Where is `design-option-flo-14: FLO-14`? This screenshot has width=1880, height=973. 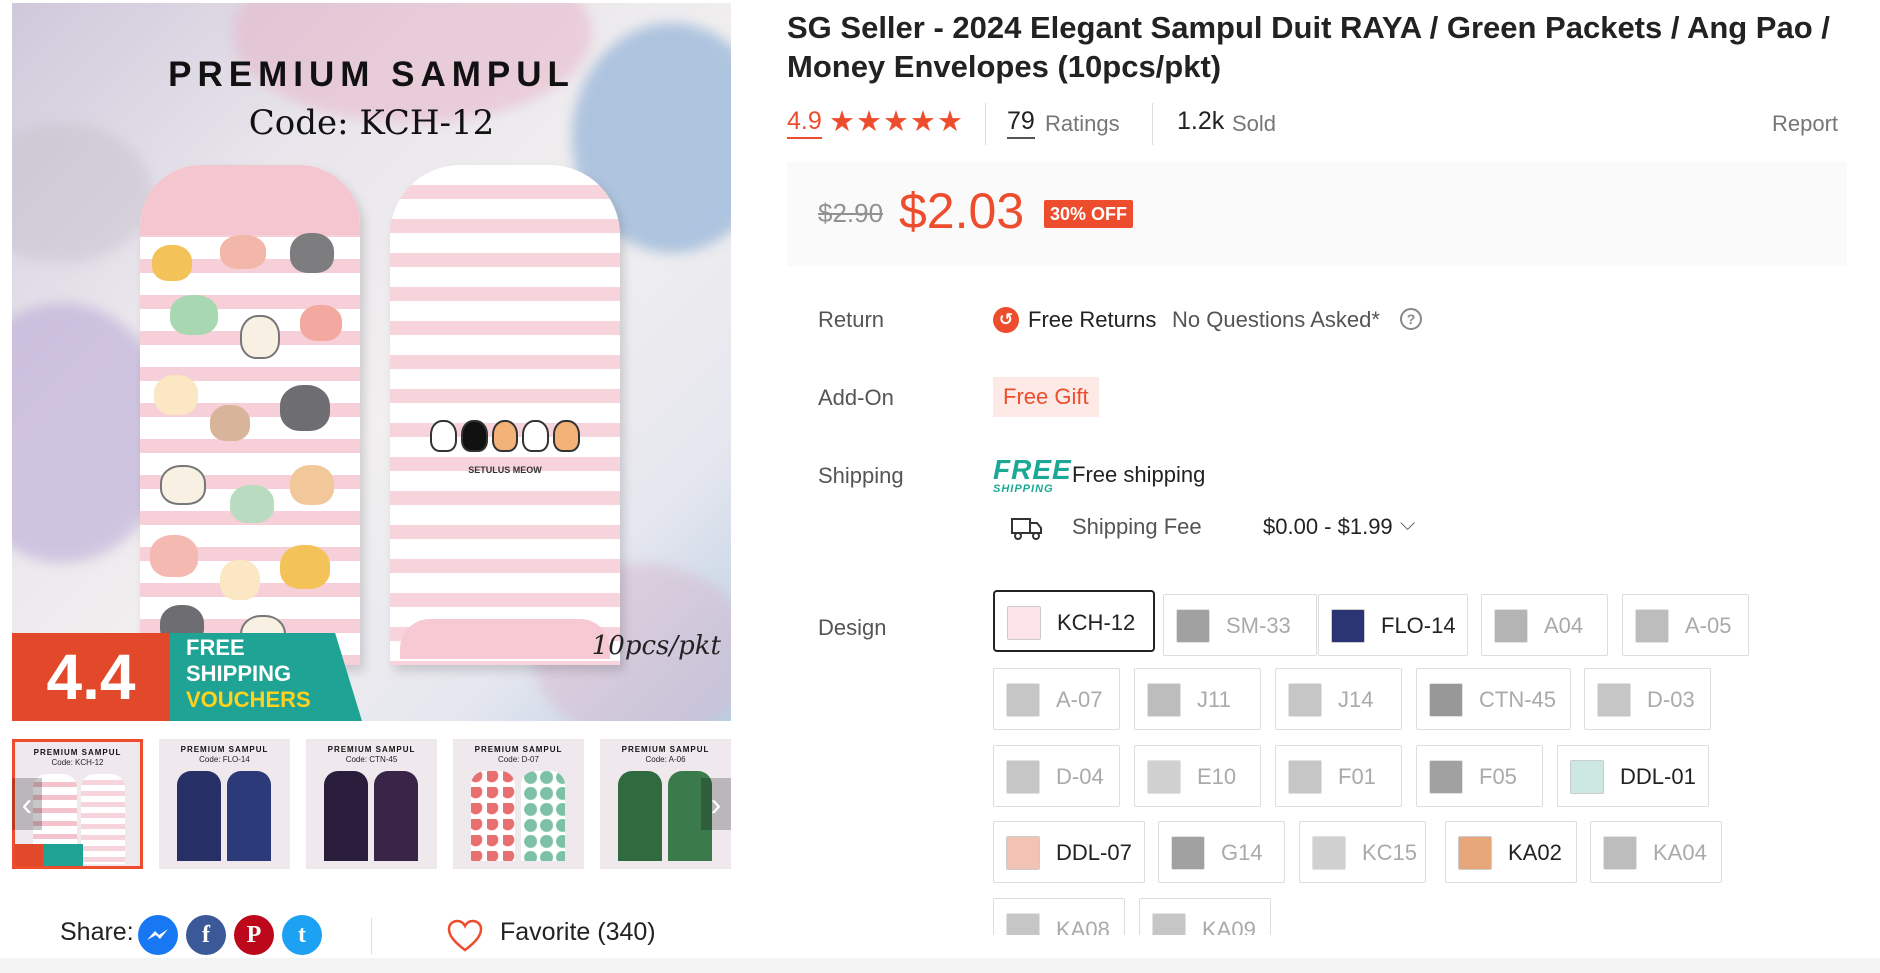 design-option-flo-14: FLO-14 is located at coordinates (1393, 625).